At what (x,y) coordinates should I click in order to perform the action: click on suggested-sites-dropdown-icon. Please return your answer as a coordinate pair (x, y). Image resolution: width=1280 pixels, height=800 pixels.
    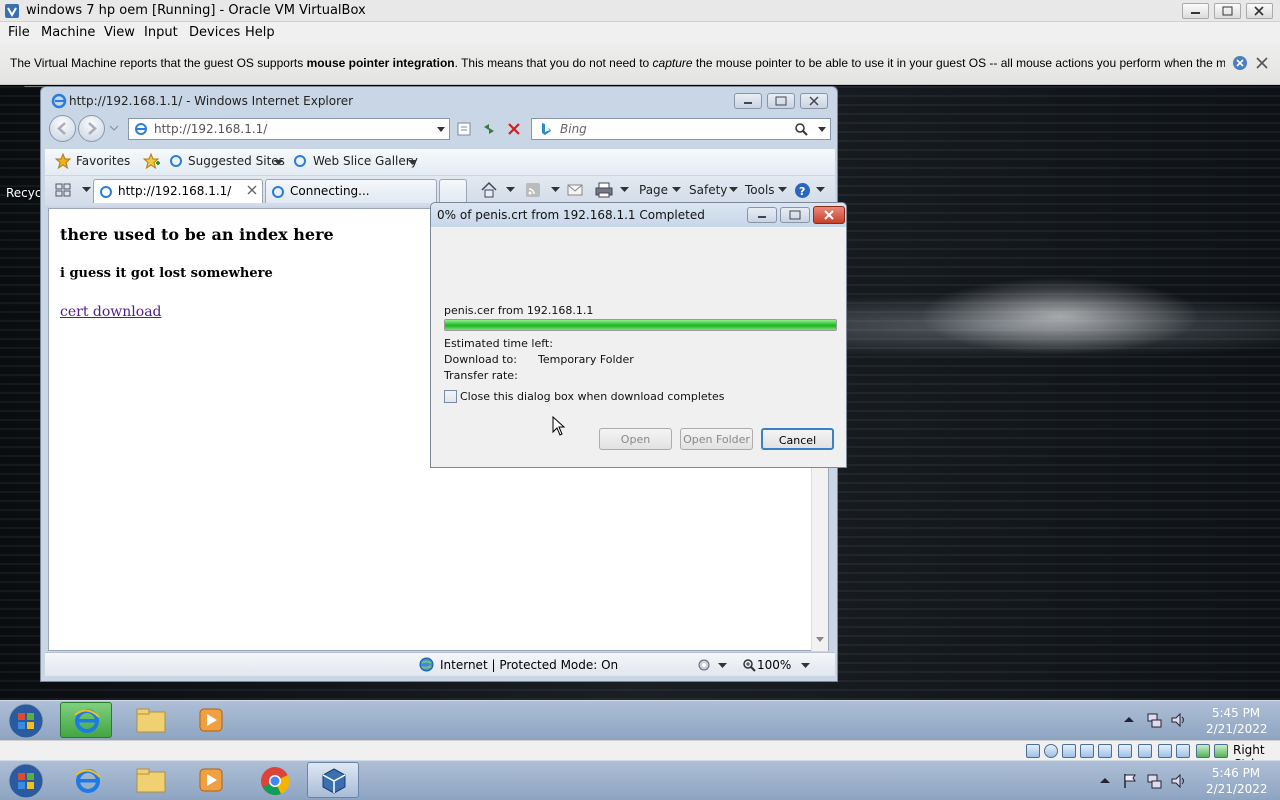
    Looking at the image, I should click on (278, 163).